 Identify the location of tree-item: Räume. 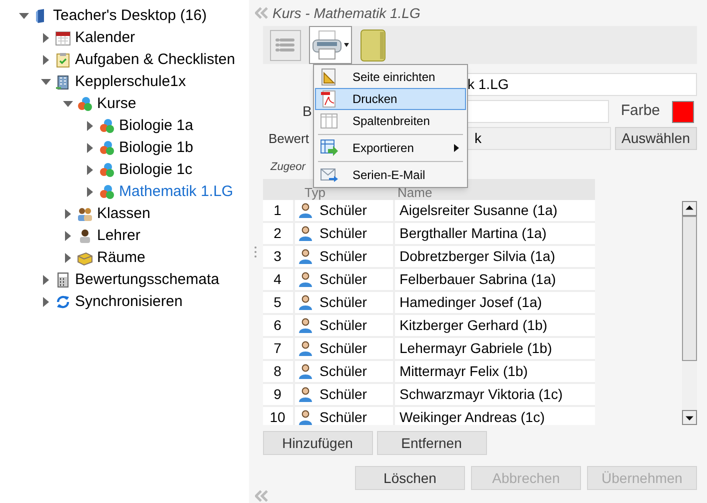
(121, 258).